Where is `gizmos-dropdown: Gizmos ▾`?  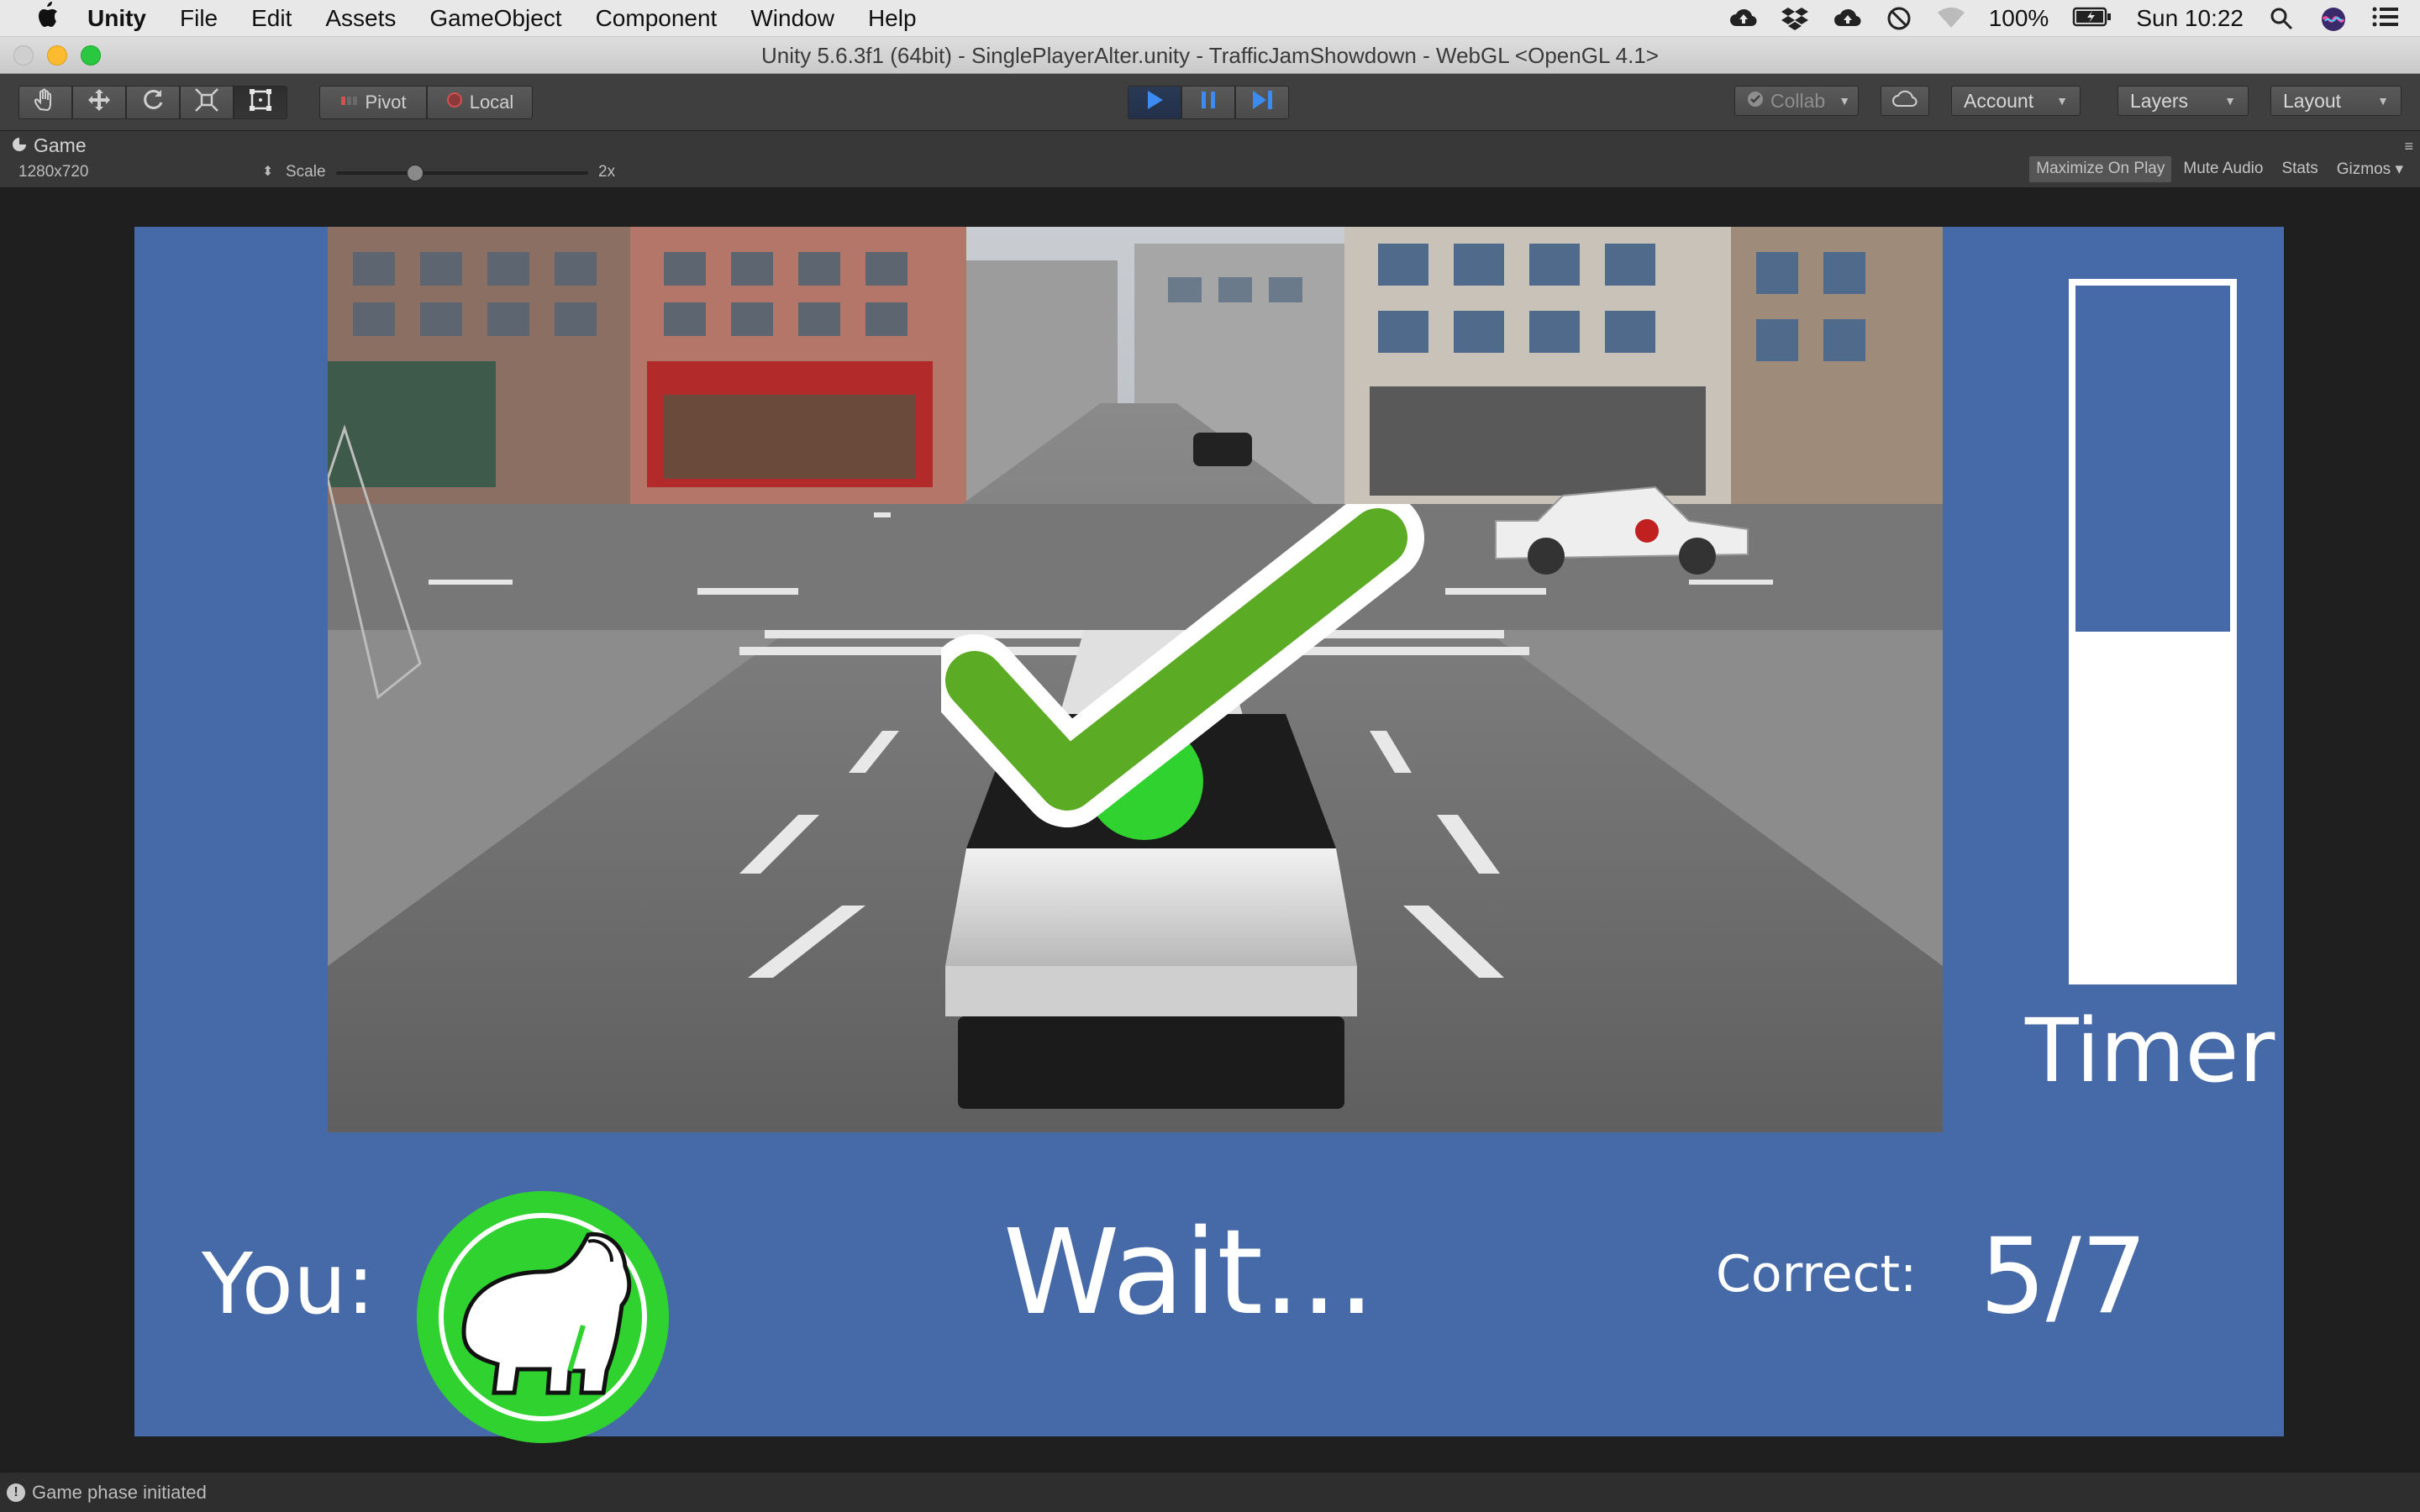
gizmos-dropdown: Gizmos ▾ is located at coordinates (2370, 169).